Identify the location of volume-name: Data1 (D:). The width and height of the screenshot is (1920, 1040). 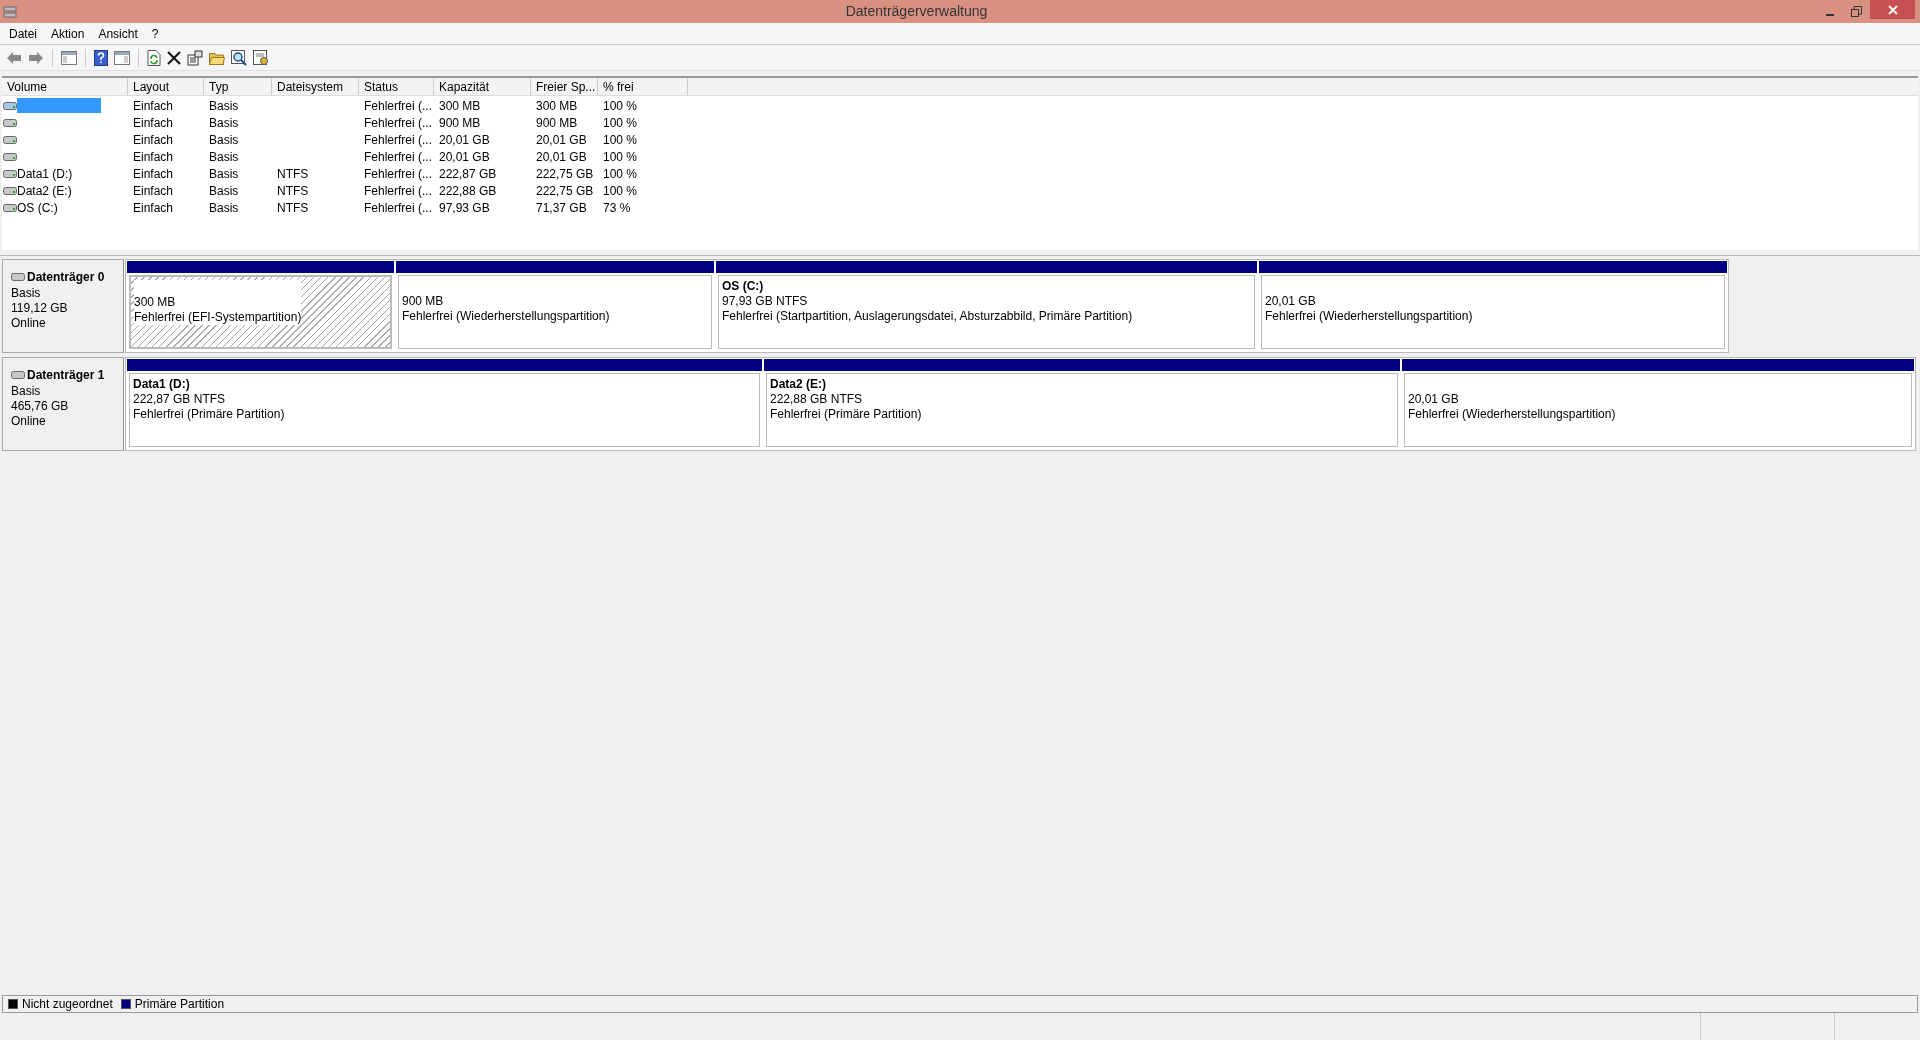
(45, 173).